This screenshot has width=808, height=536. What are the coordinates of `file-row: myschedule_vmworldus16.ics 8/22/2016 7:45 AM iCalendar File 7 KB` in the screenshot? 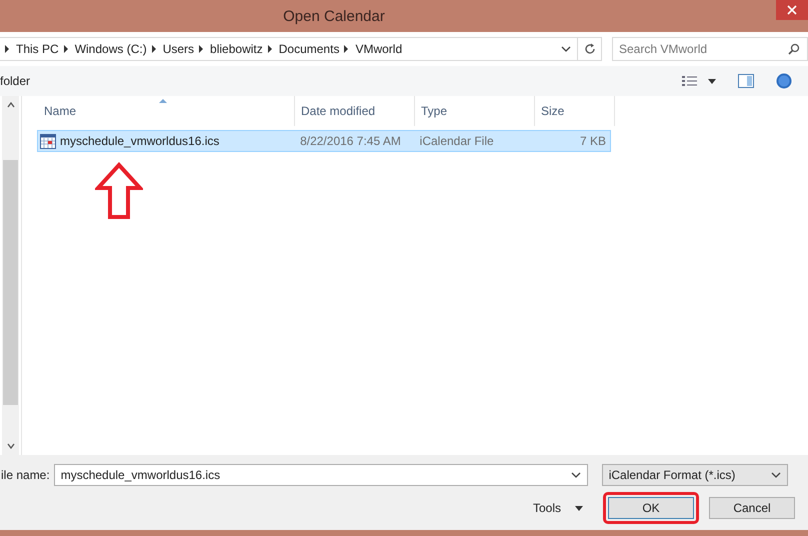 It's located at (324, 141).